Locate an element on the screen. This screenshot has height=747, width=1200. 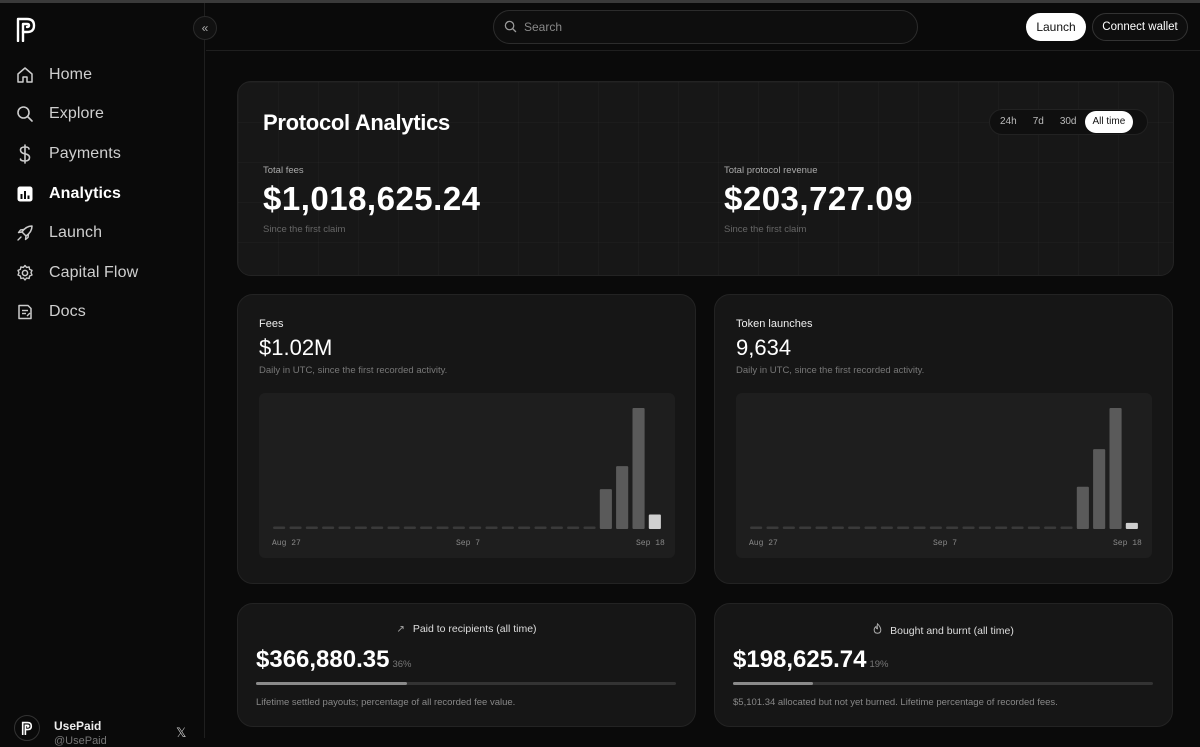
x-tick-label: Sep 18 is located at coordinates (1127, 543).